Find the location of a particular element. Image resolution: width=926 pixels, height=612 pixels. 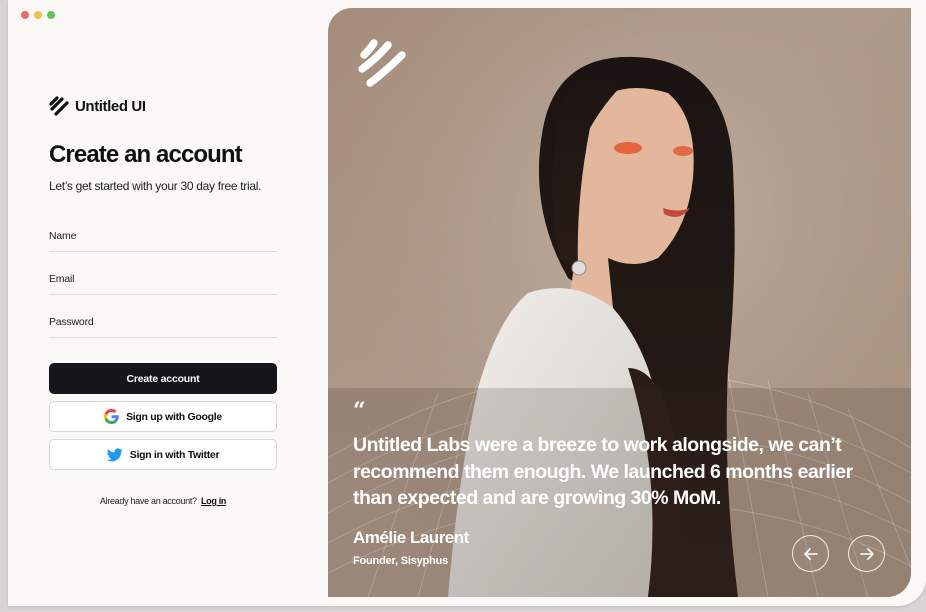

close-window-button is located at coordinates (25, 15).